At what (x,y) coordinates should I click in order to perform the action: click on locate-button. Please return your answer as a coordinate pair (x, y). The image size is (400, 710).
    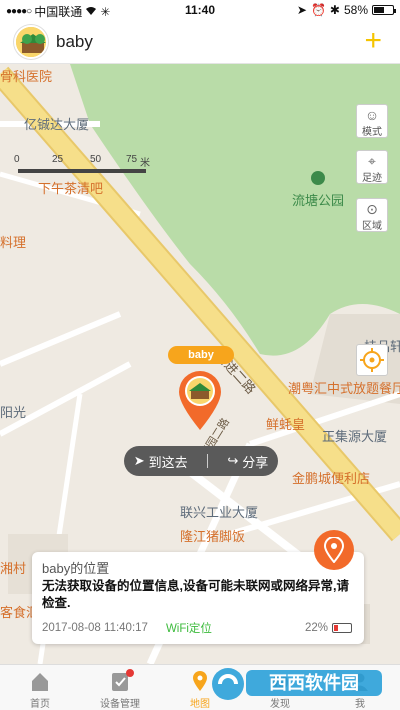
    Looking at the image, I should click on (372, 360).